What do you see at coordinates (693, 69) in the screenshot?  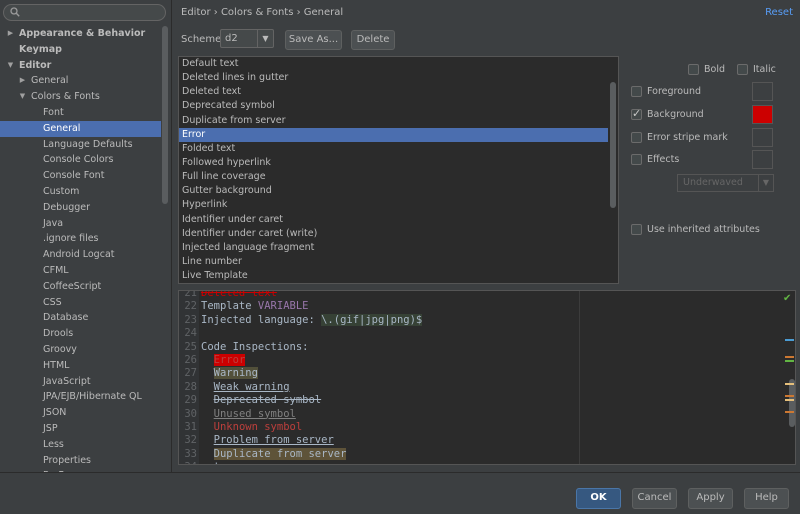 I see `bold-checkbox` at bounding box center [693, 69].